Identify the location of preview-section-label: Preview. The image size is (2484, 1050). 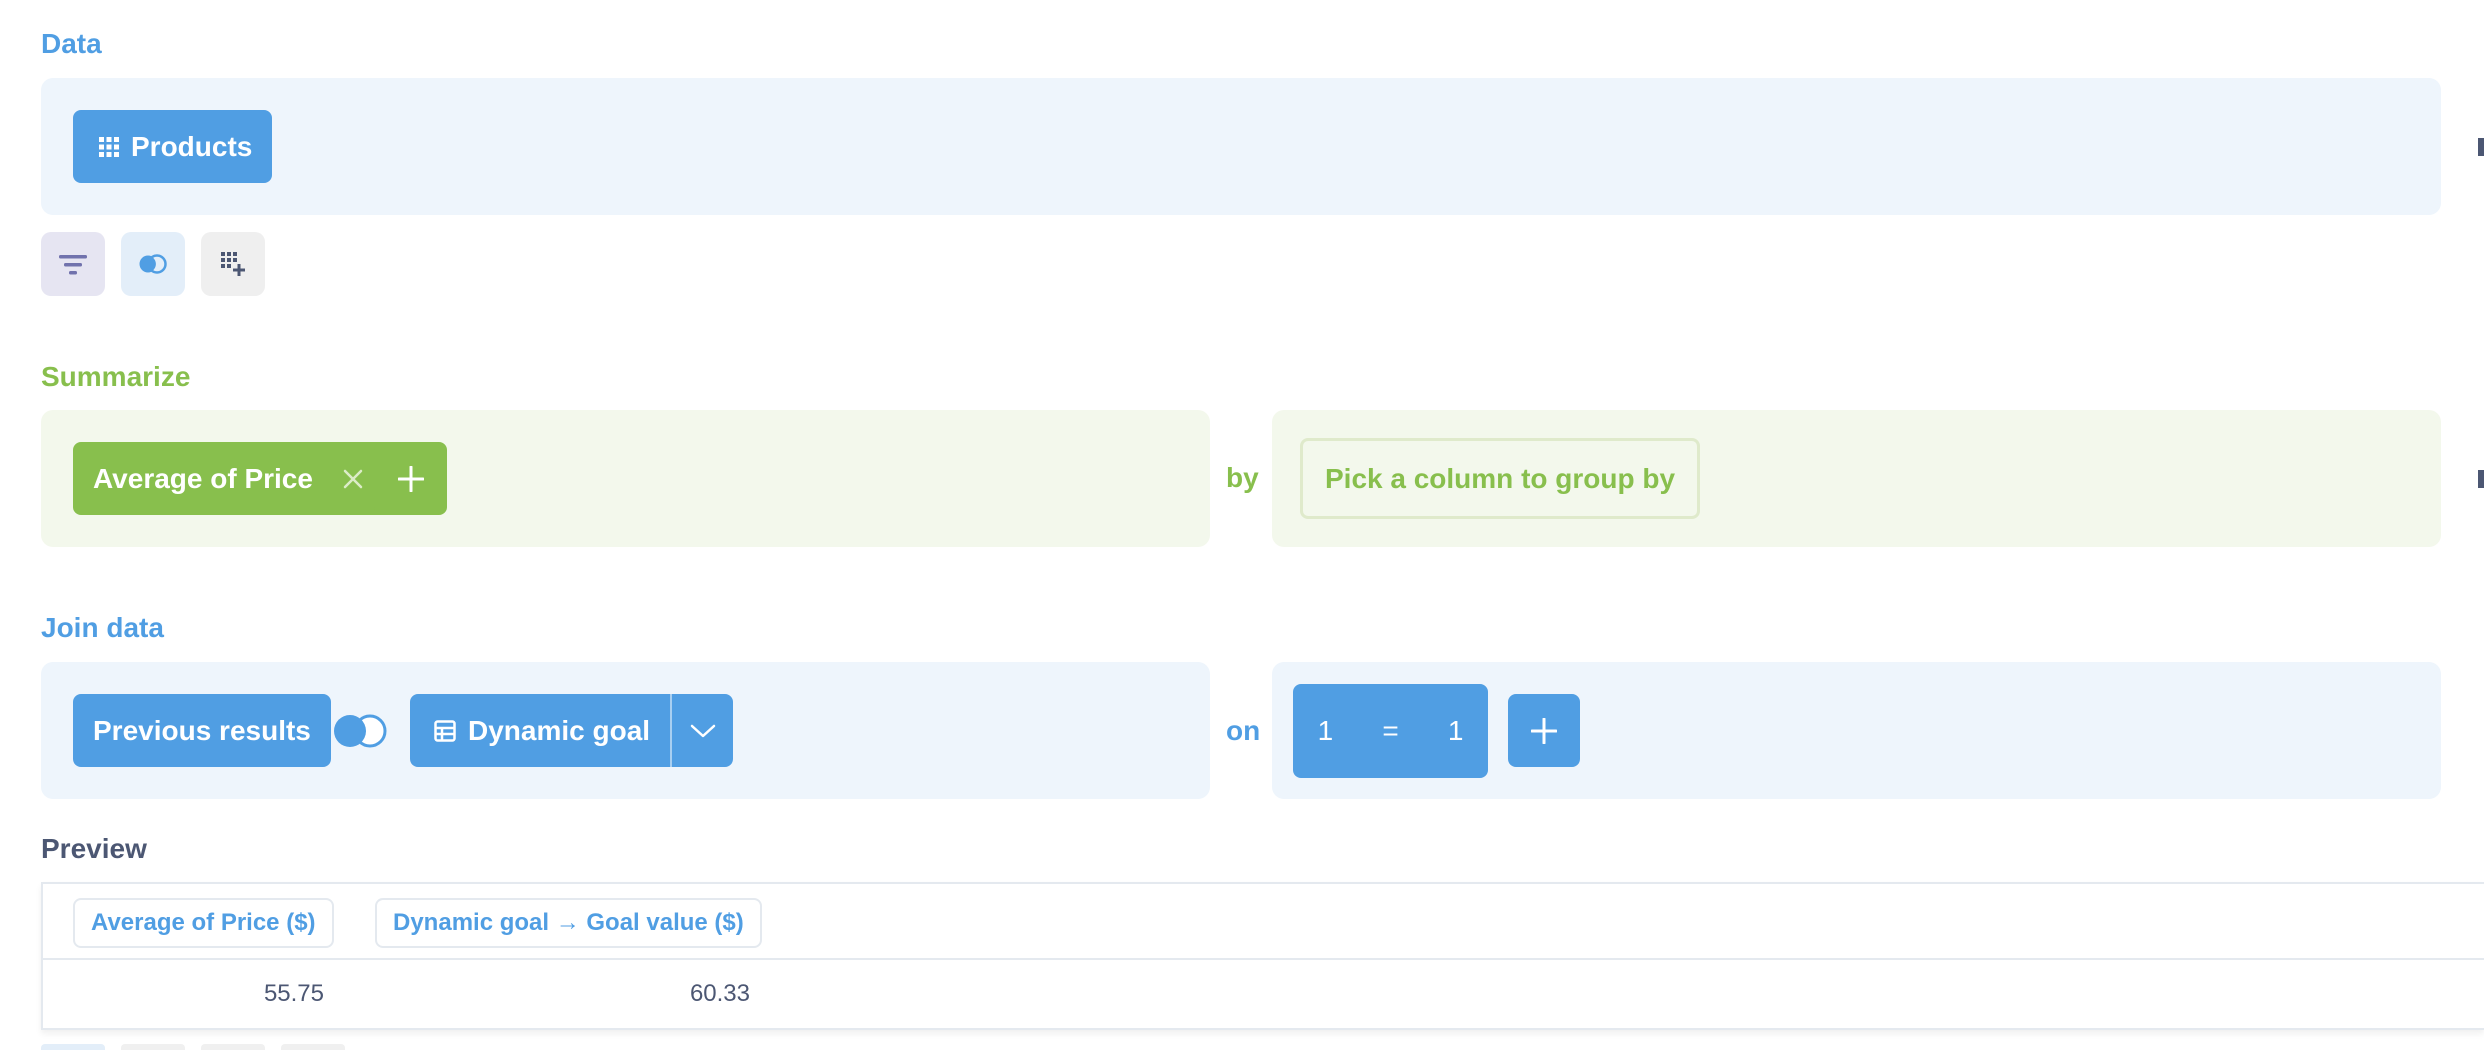
(94, 848).